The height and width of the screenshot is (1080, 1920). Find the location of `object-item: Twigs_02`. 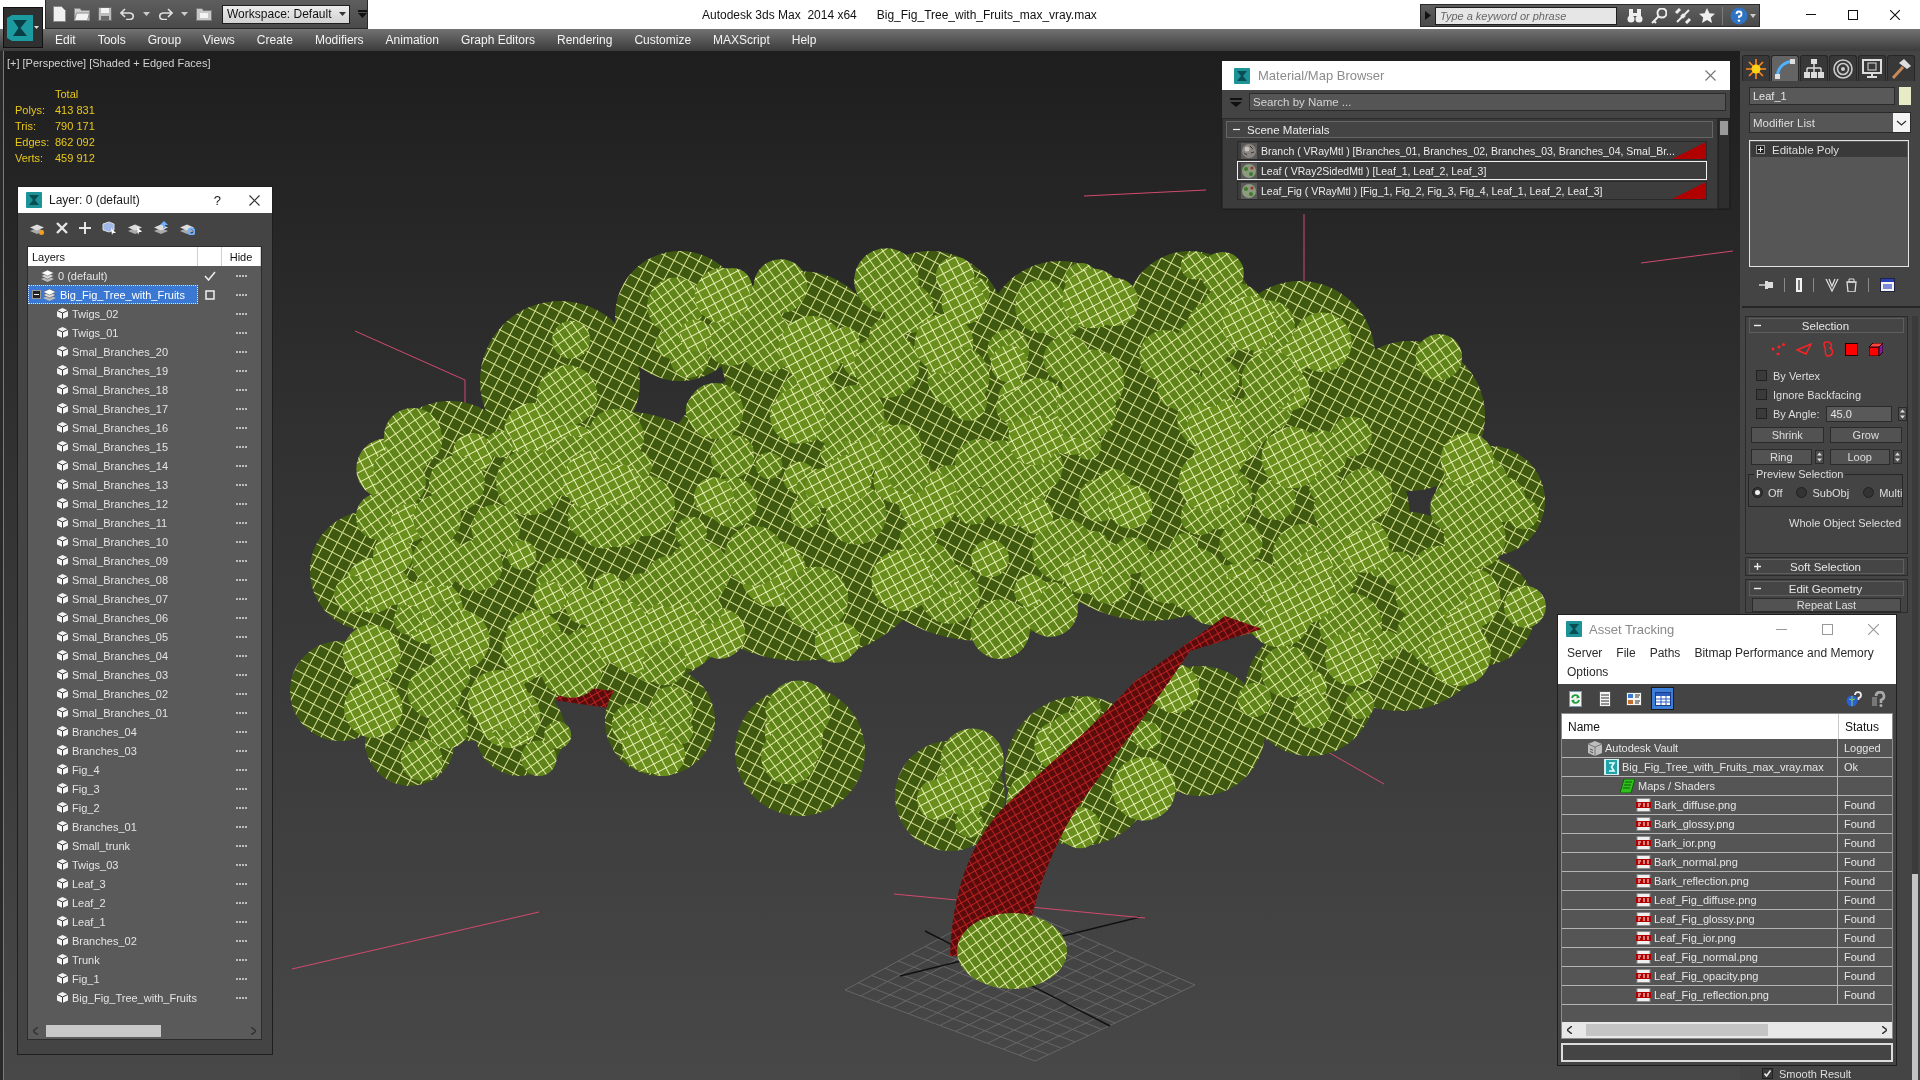

object-item: Twigs_02 is located at coordinates (113, 313).